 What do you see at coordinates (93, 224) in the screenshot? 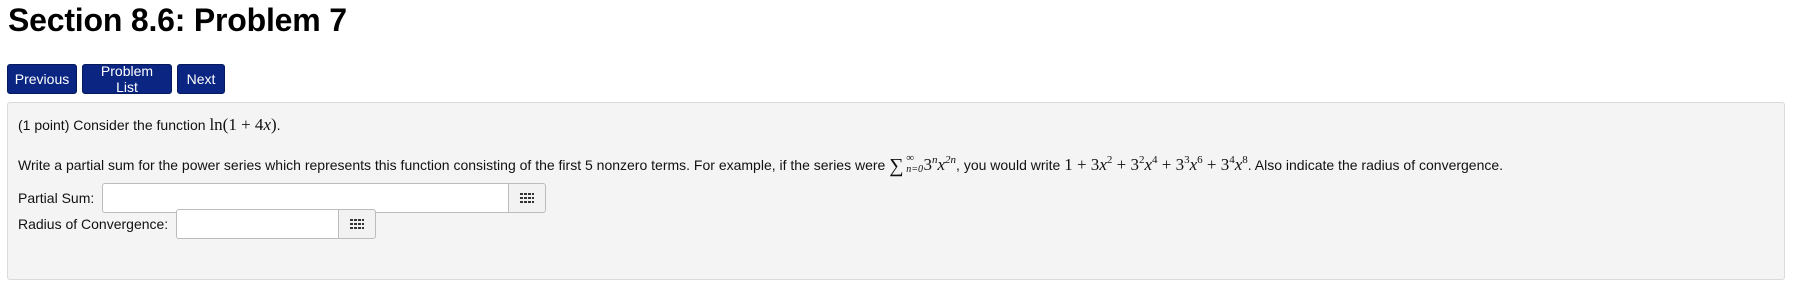
I see `radius-label: Radius of Convergence:` at bounding box center [93, 224].